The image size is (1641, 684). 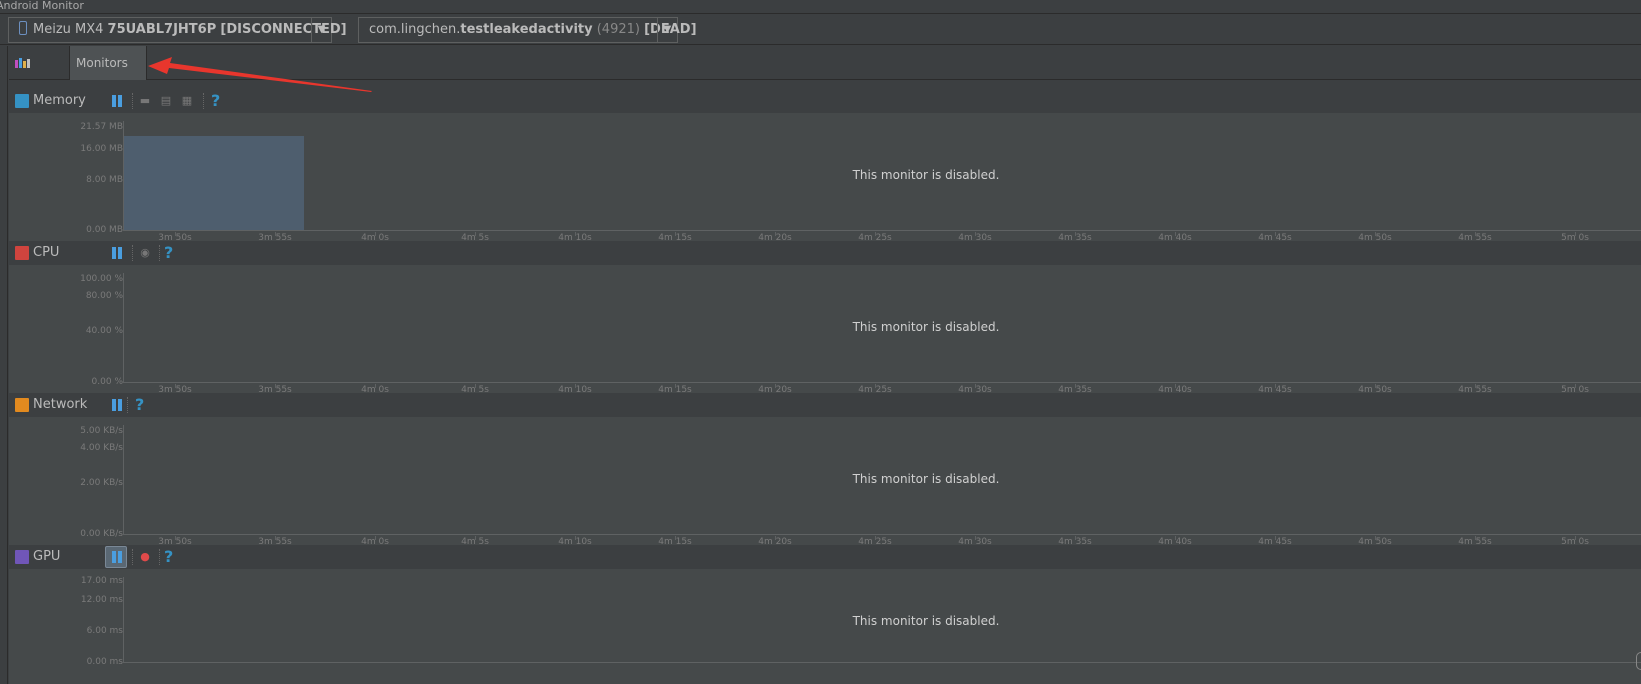 What do you see at coordinates (825, 557) in the screenshot?
I see `monitor-header: GPU ●?` at bounding box center [825, 557].